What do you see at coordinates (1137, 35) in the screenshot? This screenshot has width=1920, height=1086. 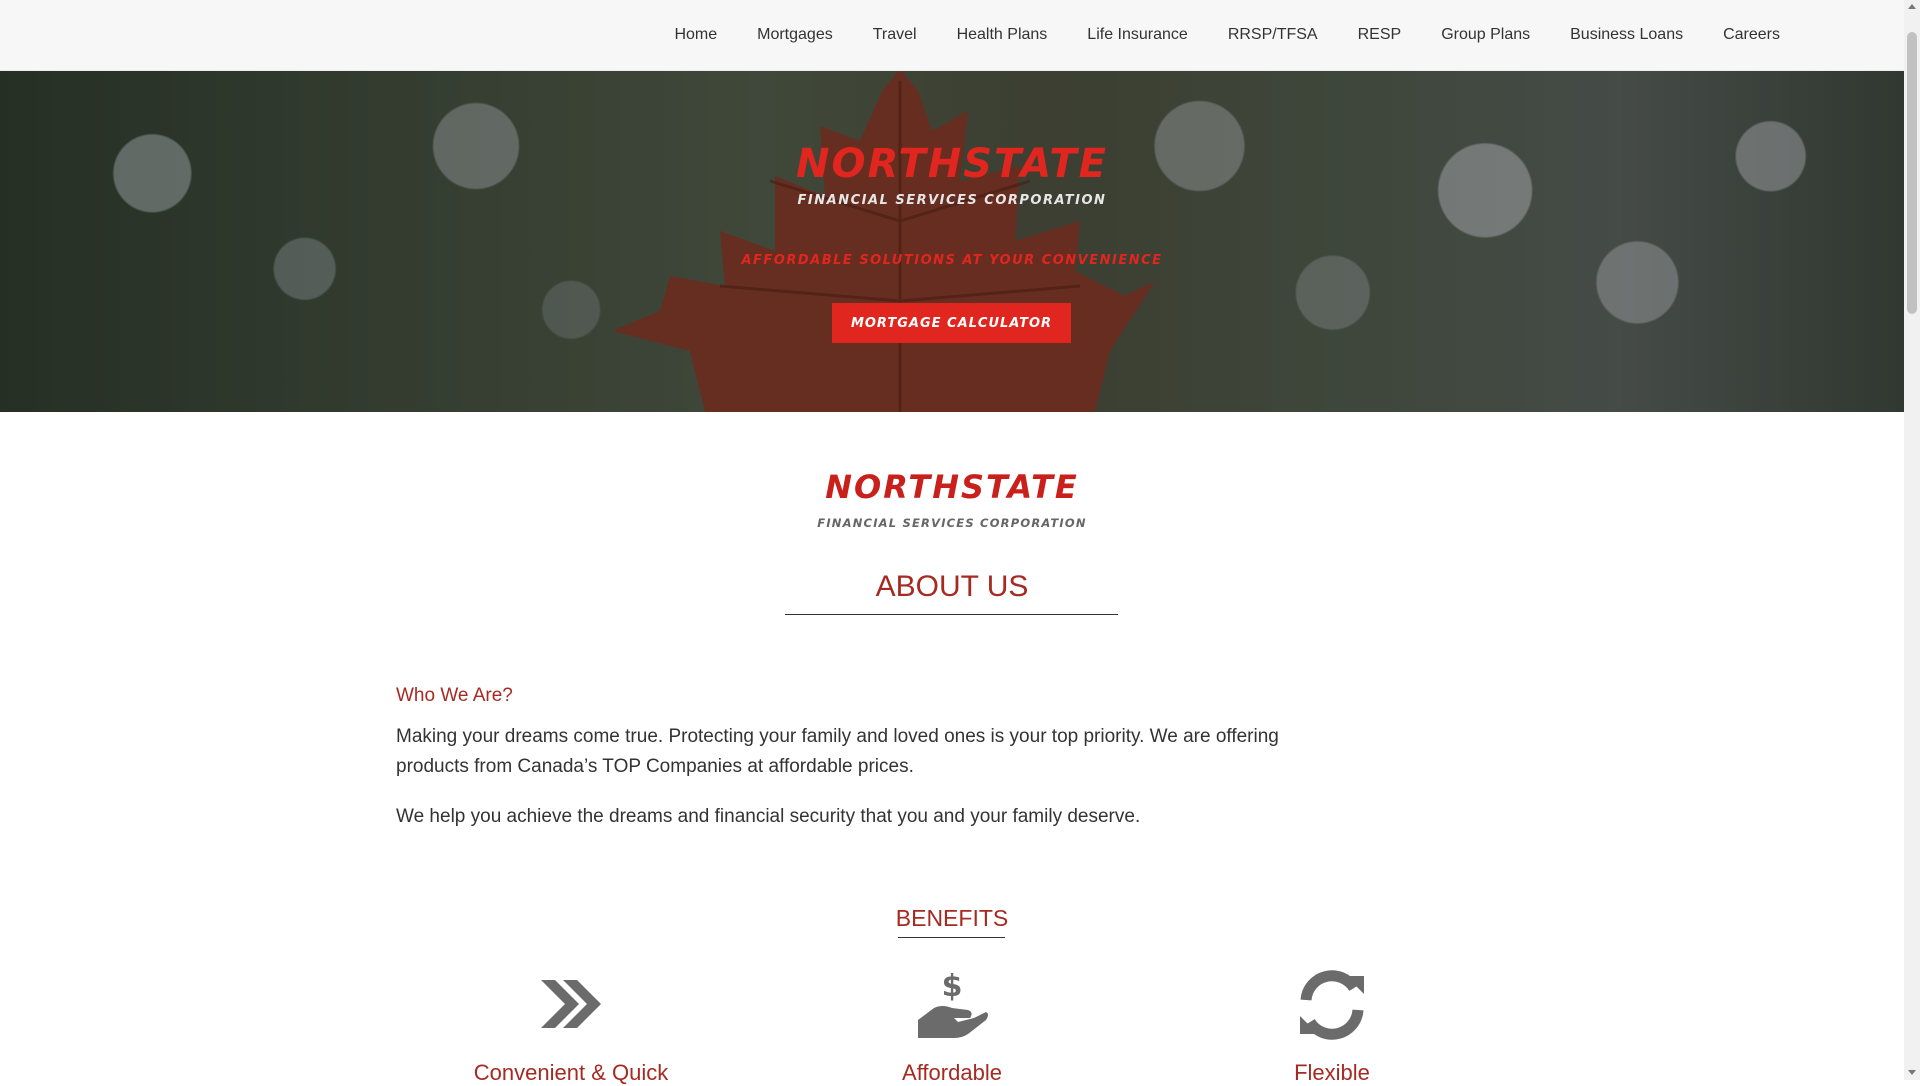 I see `nav-item-life-insurance: Life Insurance` at bounding box center [1137, 35].